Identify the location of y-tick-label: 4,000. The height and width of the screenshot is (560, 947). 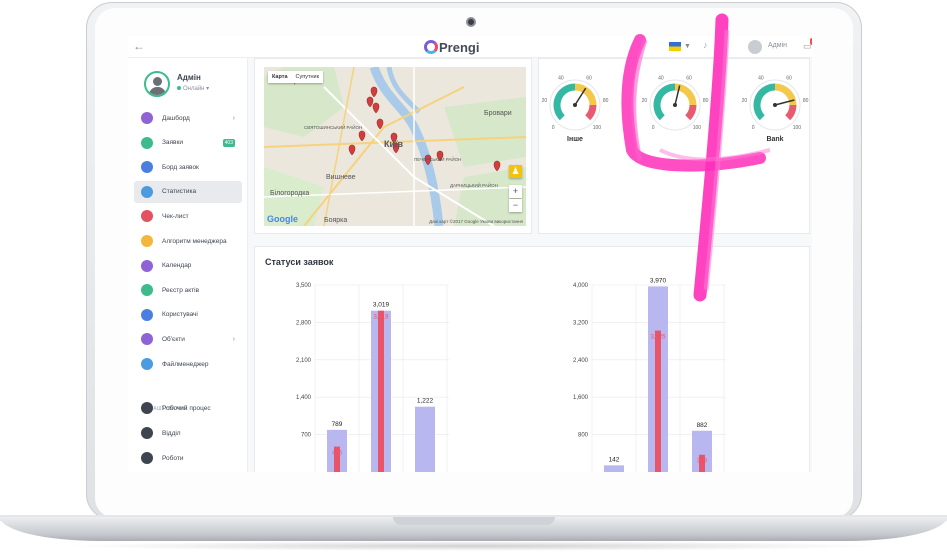
(581, 286).